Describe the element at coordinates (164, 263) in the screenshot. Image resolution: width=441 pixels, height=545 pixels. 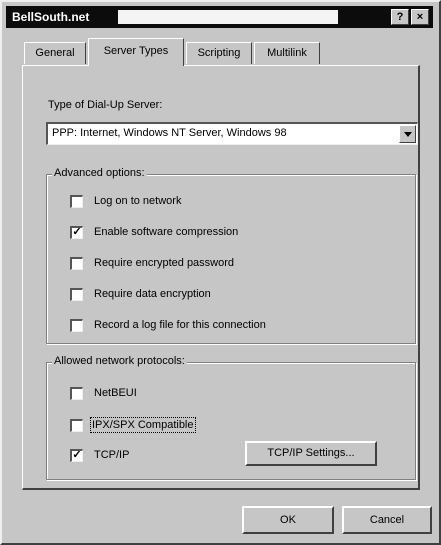
I see `encrypted-password-label: Require encrypted password` at that location.